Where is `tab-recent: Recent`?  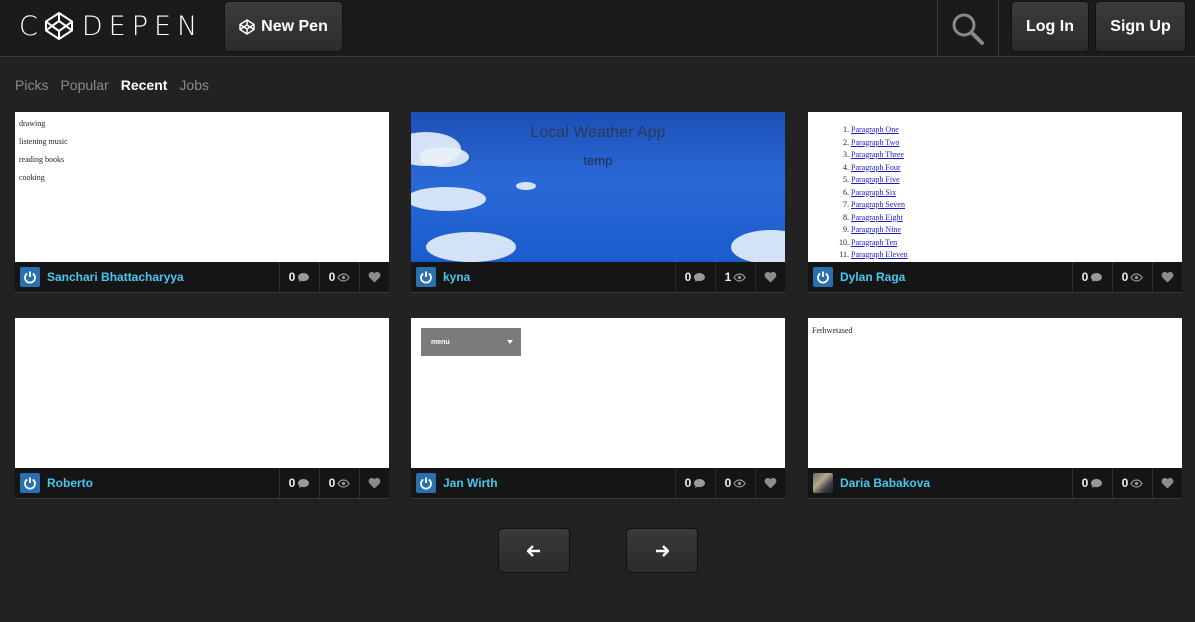
tab-recent: Recent is located at coordinates (144, 85).